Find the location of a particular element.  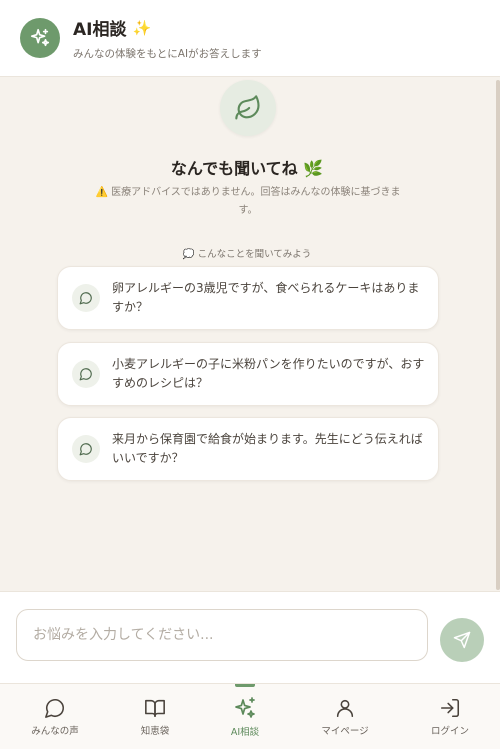

disclaimer-text: 医療アドバイスではありません。回答はみんなの体験に基づきます。 is located at coordinates (256, 201).